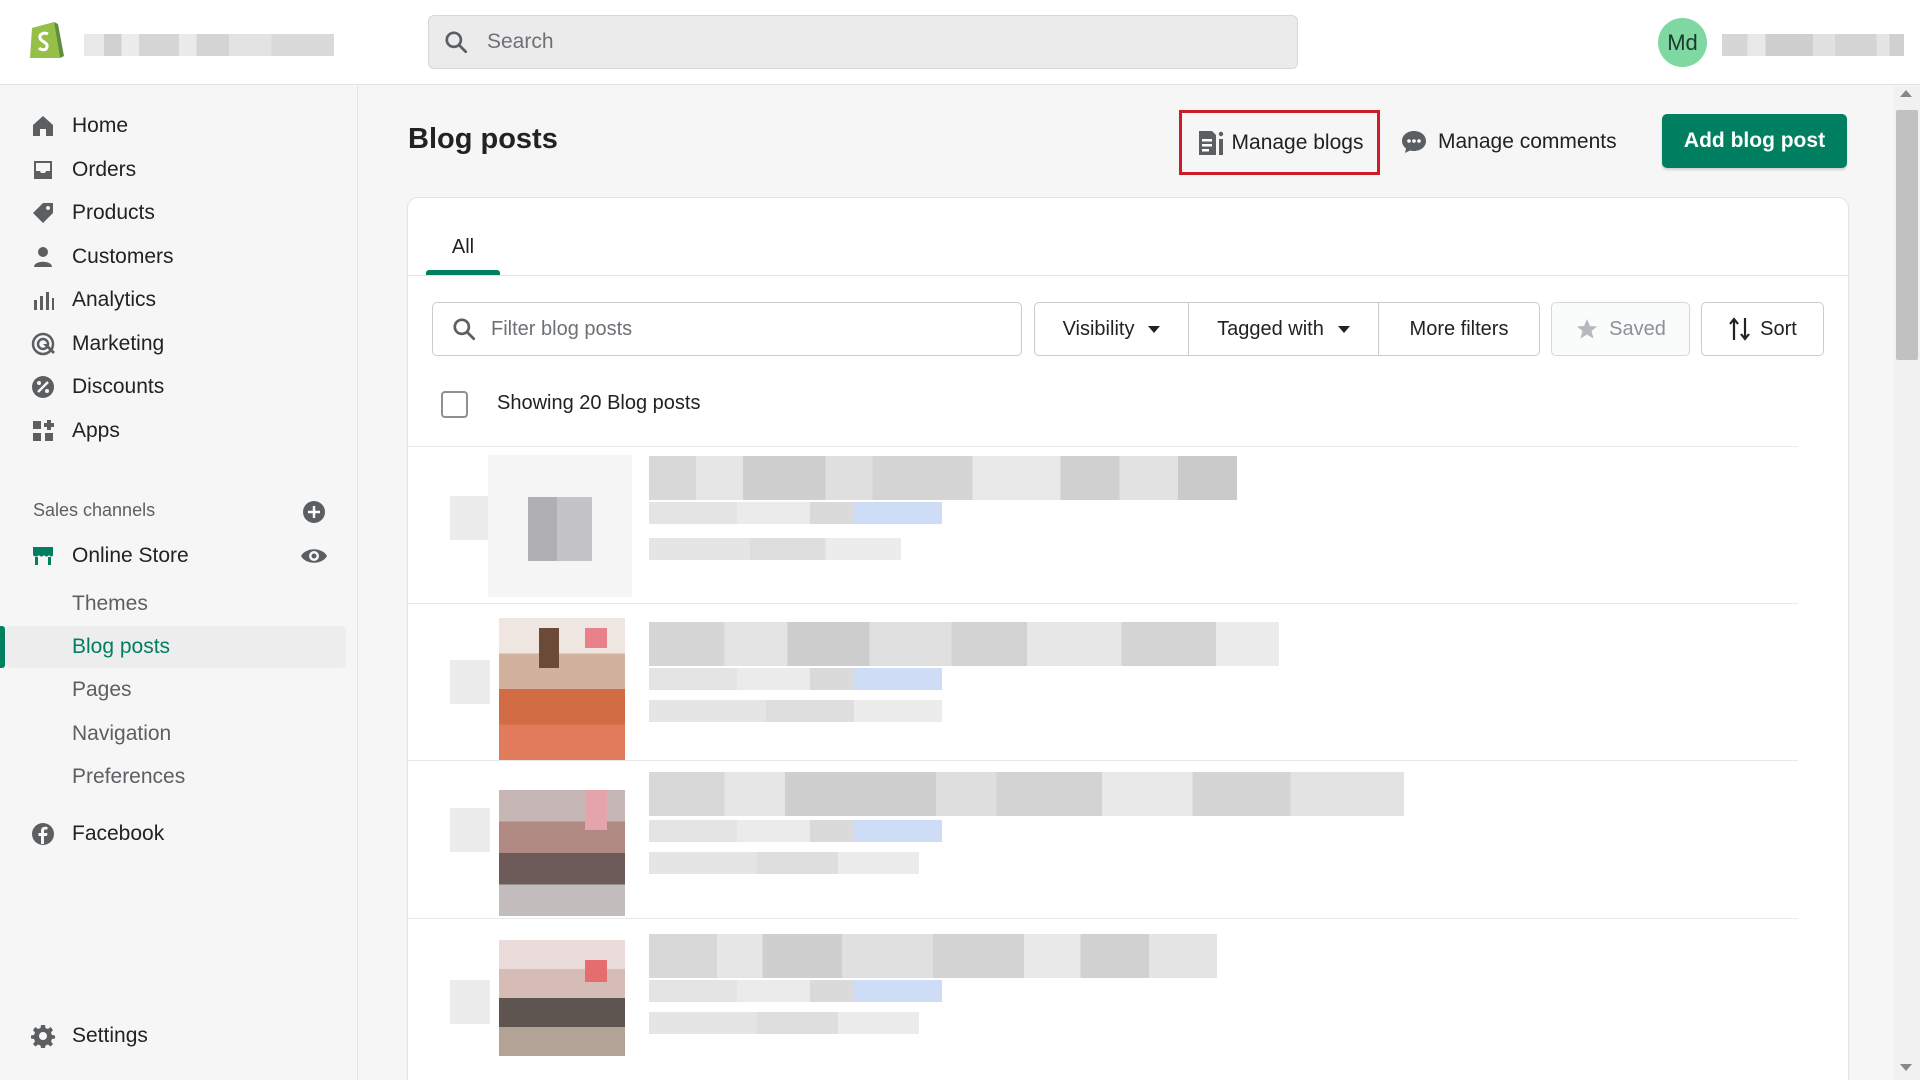 This screenshot has width=1920, height=1080. I want to click on store-icon, so click(43, 556).